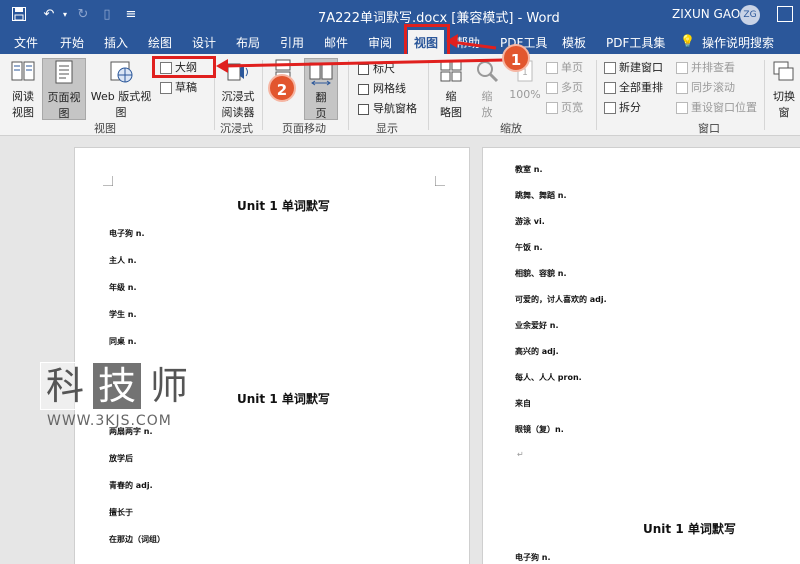 The image size is (800, 564). I want to click on read-mode-label-1: 阅读, so click(23, 96).